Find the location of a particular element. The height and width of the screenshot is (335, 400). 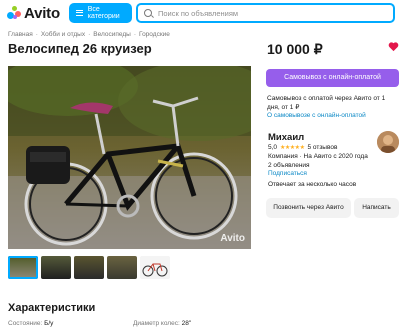

rating-value: 5,0 is located at coordinates (273, 147).